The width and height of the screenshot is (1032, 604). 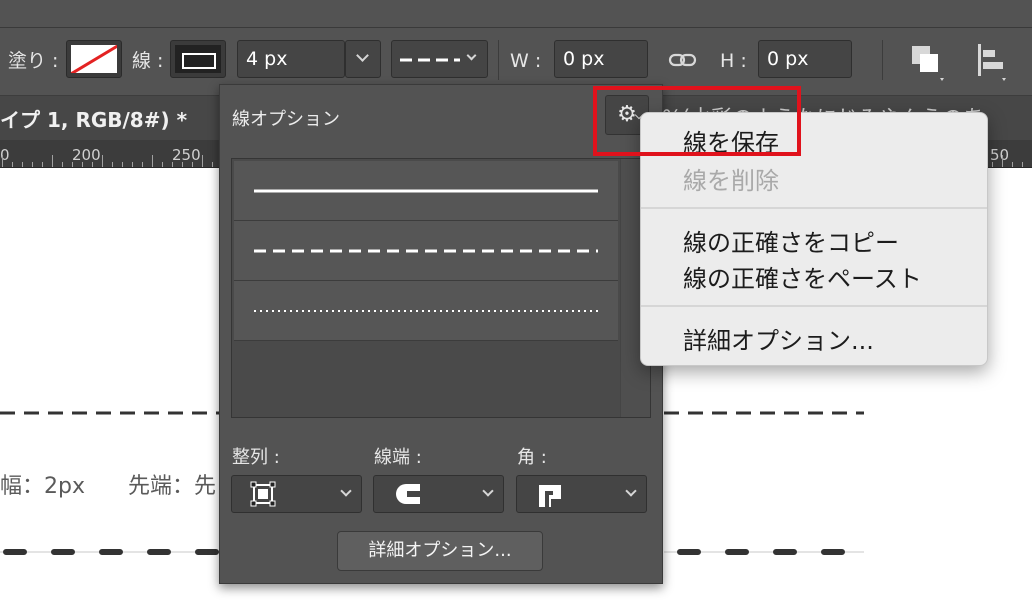 What do you see at coordinates (408, 494) in the screenshot?
I see `round-cap-icon` at bounding box center [408, 494].